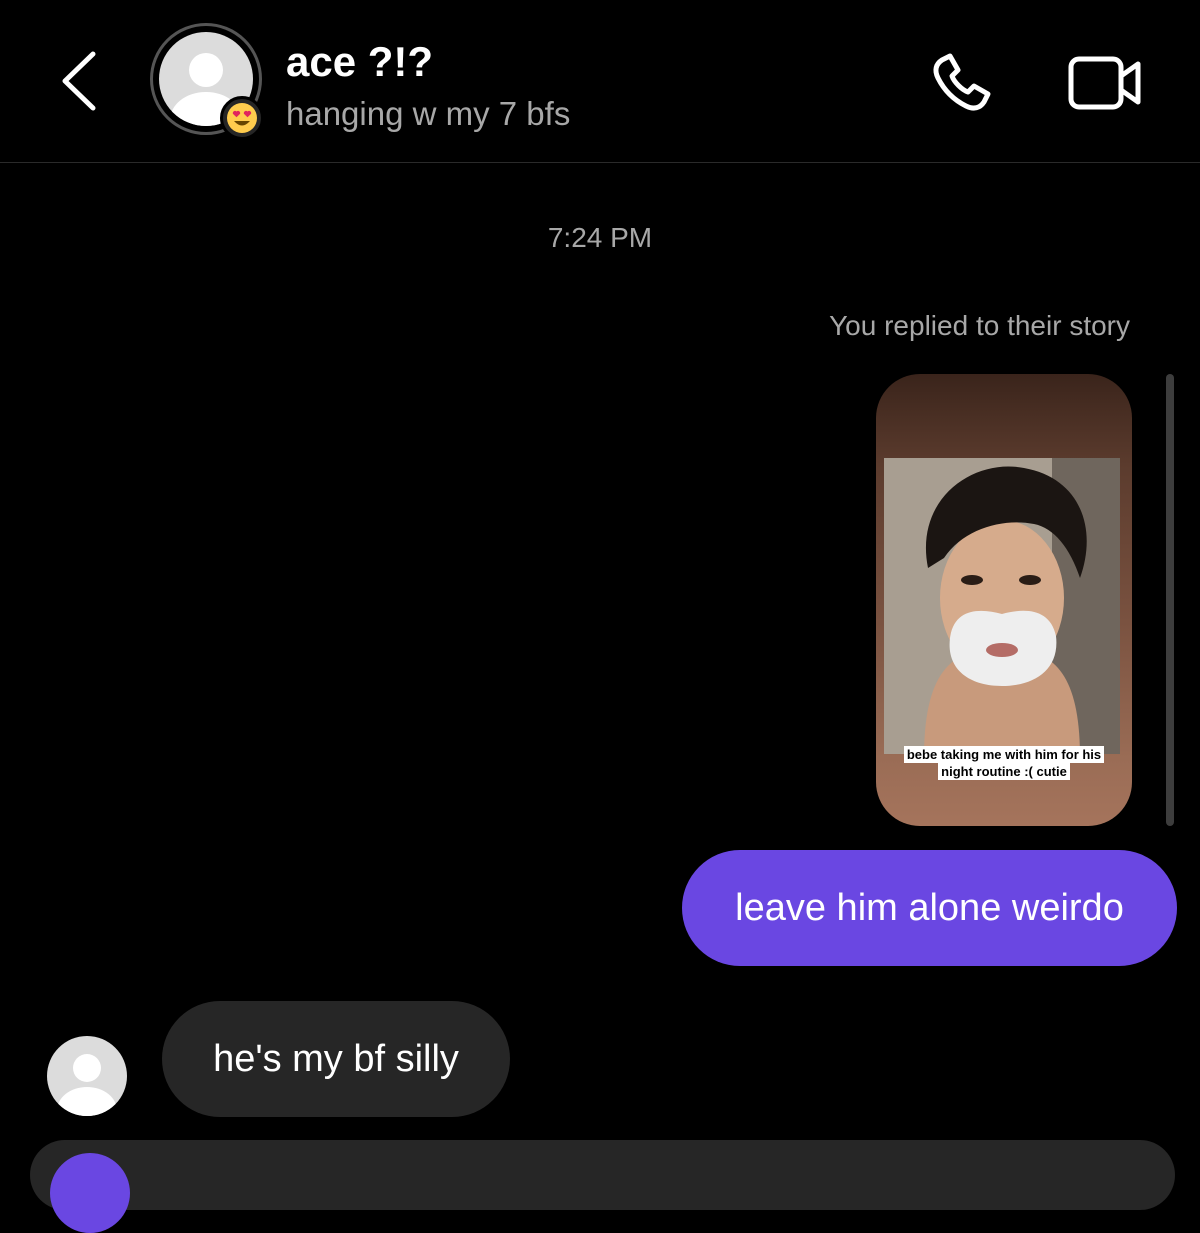  I want to click on back-button, so click(80, 81).